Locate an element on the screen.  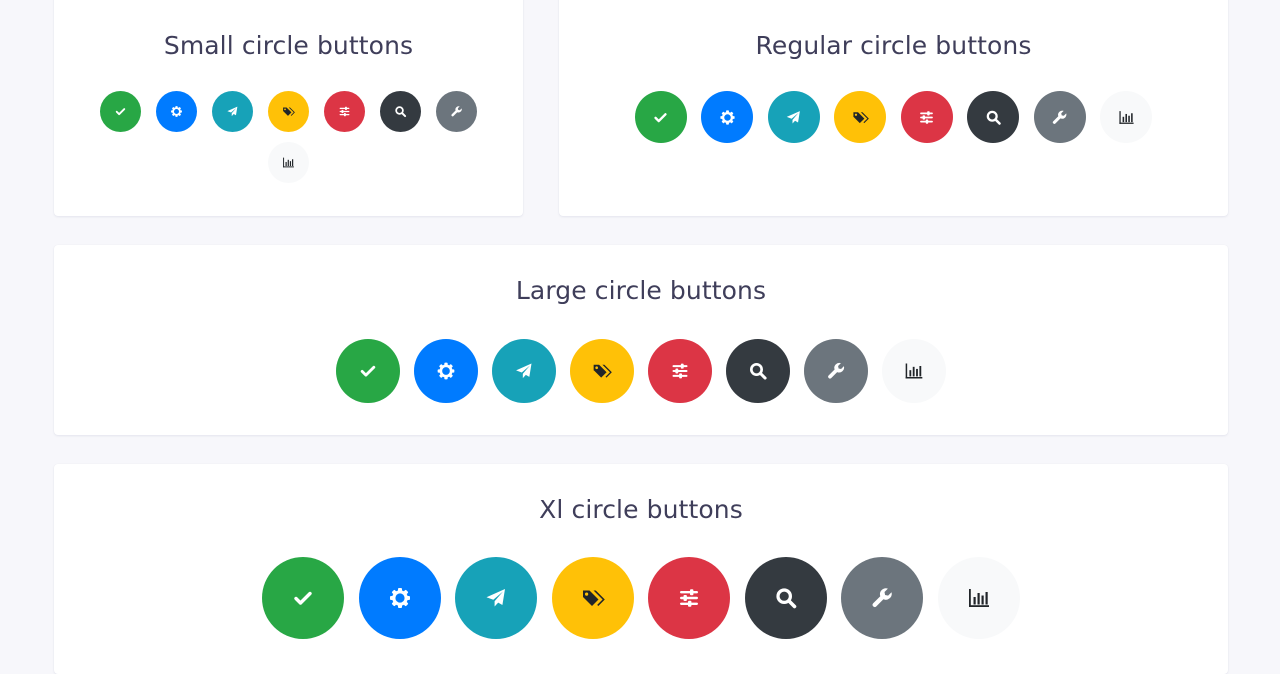
danger-xl-circle-button is located at coordinates (689, 598).